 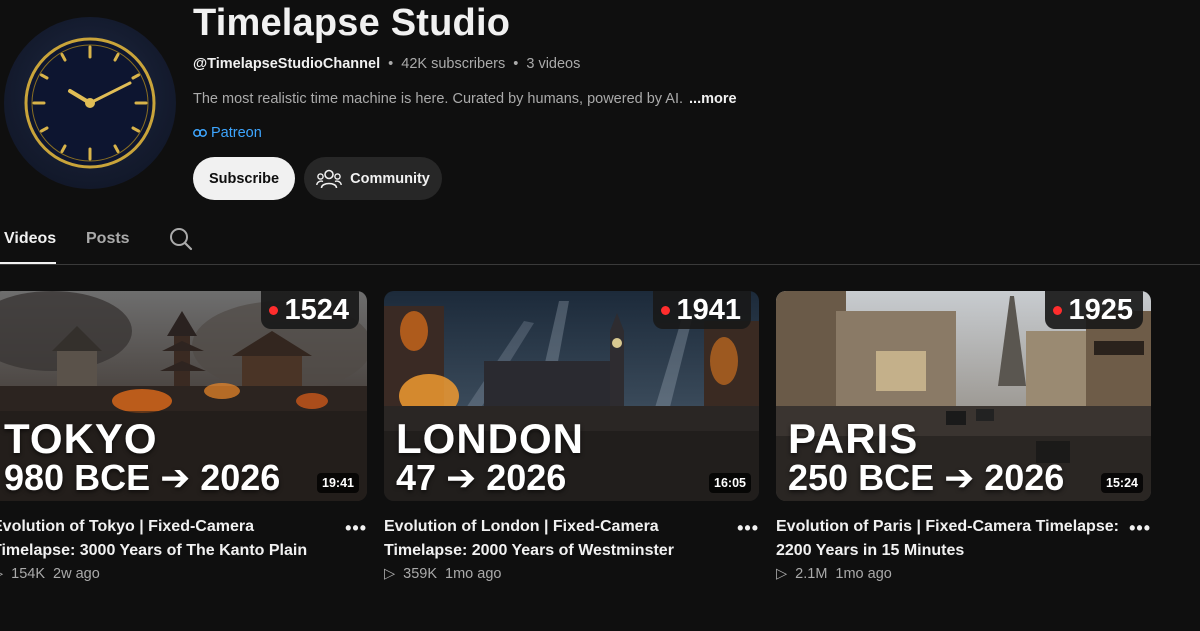 What do you see at coordinates (481, 477) in the screenshot?
I see `thumbnail-range: 47 ➔ 2026` at bounding box center [481, 477].